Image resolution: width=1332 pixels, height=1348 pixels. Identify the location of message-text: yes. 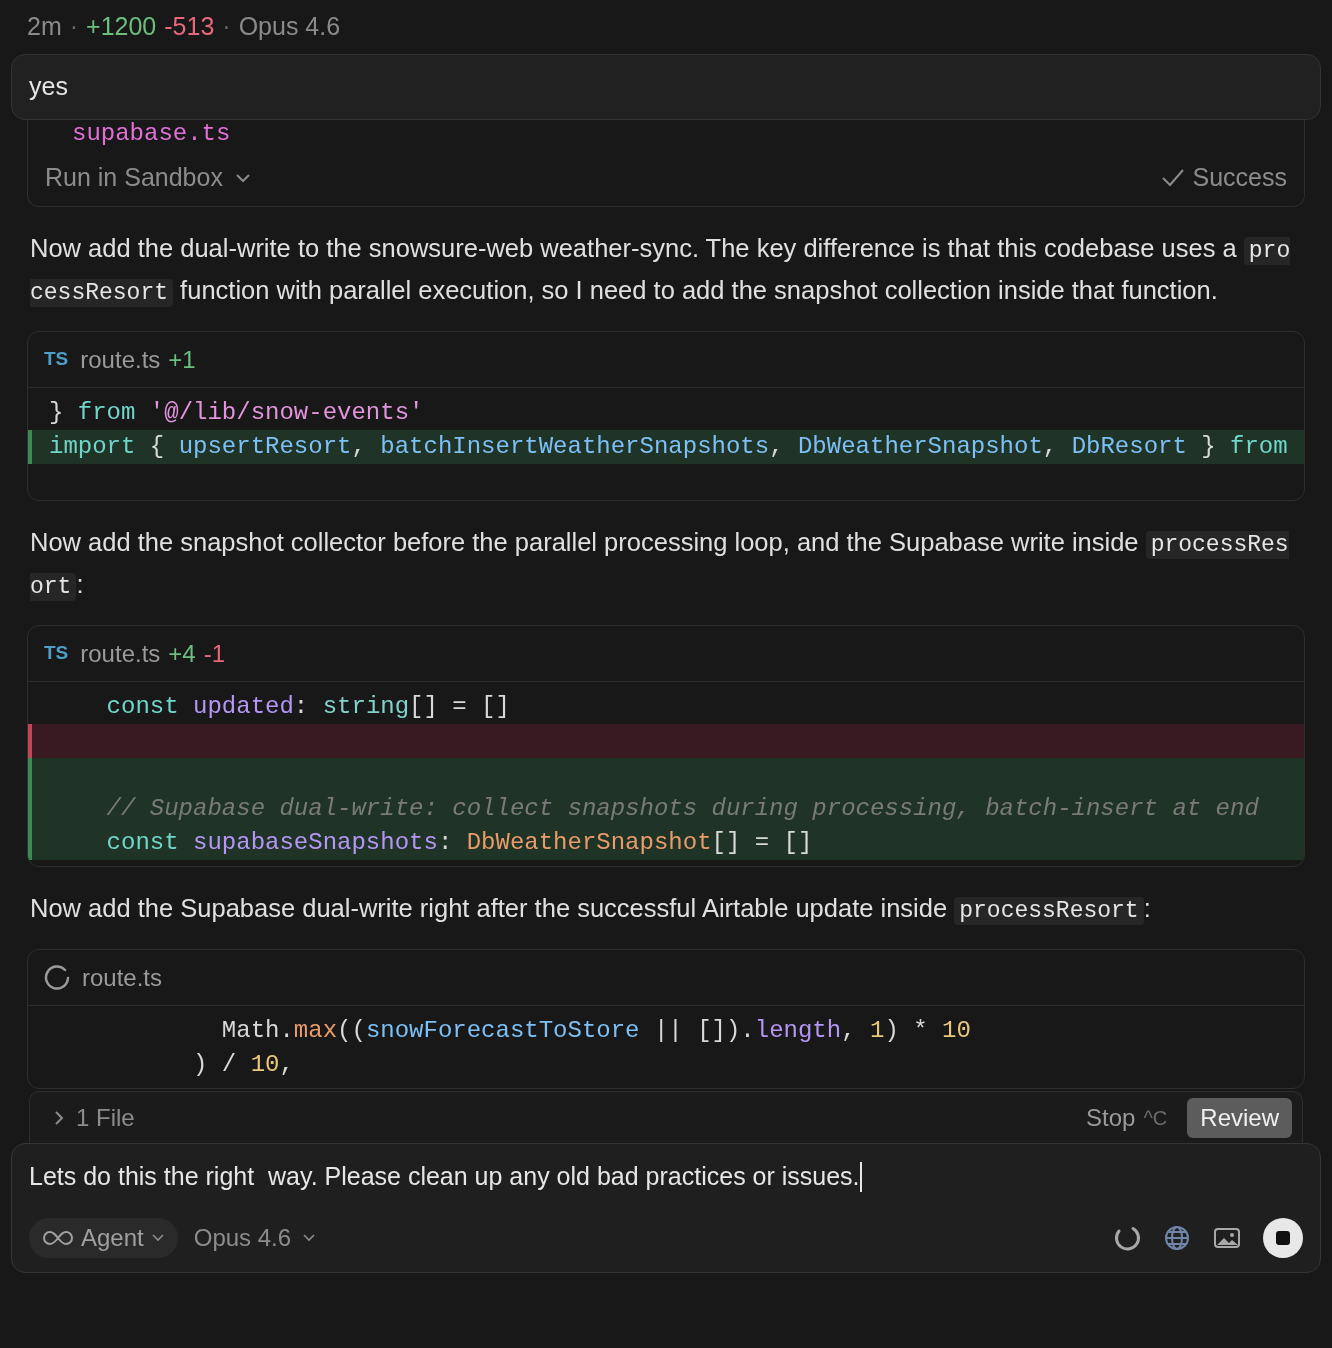
(48, 87).